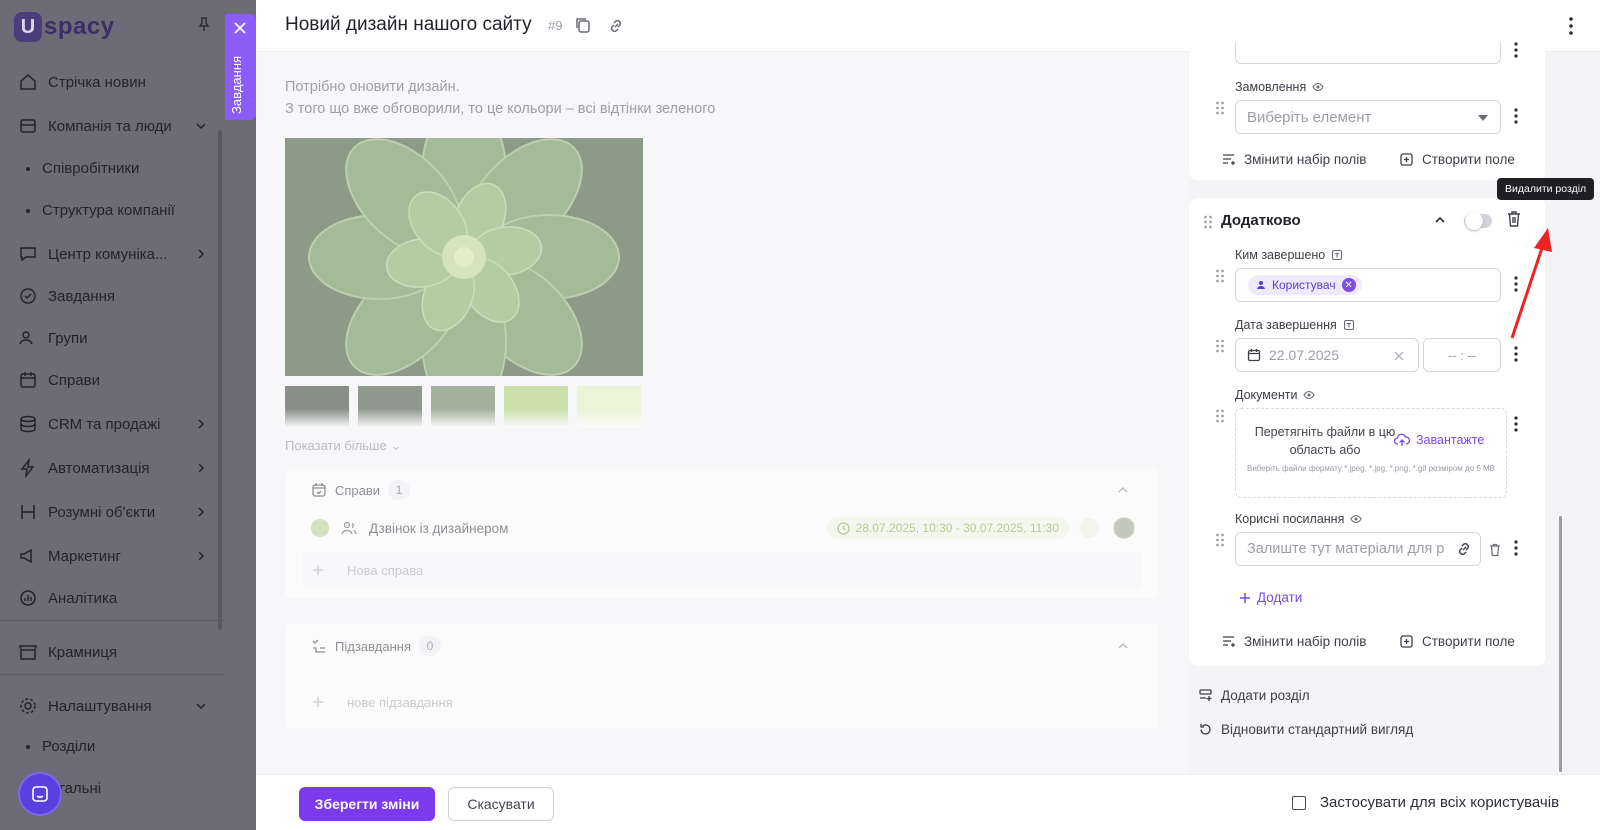  I want to click on sidebar-subitem-structure: Структура компанії, so click(100, 210).